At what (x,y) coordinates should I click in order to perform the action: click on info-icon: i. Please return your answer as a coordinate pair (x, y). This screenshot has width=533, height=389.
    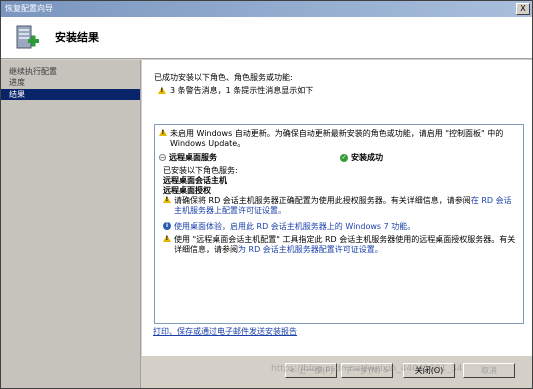
    Looking at the image, I should click on (167, 226).